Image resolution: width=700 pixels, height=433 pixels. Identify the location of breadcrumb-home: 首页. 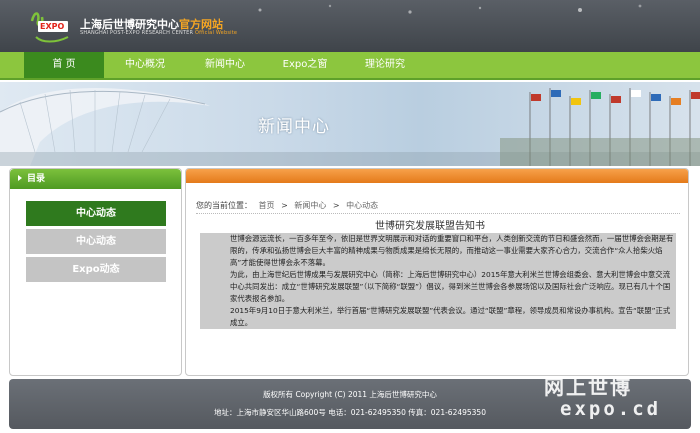
(267, 205).